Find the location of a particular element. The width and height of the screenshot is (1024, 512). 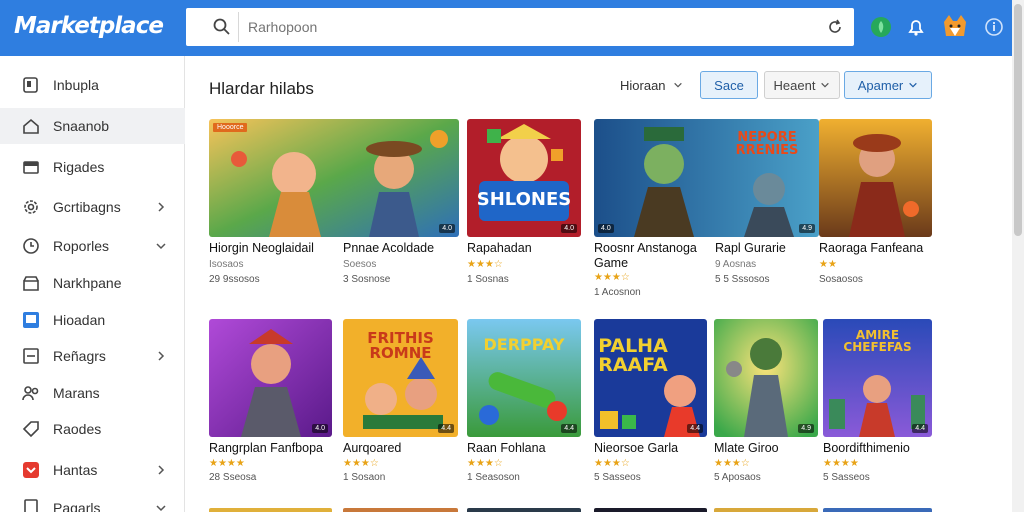

game-thumbnail: SHLONES 4.0 is located at coordinates (524, 178).